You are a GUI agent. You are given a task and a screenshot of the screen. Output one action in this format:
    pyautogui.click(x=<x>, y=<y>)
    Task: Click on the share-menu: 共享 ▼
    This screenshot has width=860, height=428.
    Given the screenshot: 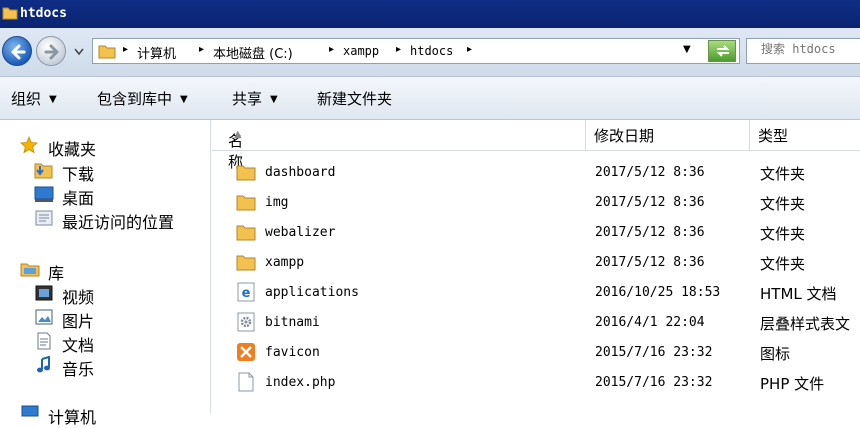 What is the action you would take?
    pyautogui.click(x=255, y=98)
    